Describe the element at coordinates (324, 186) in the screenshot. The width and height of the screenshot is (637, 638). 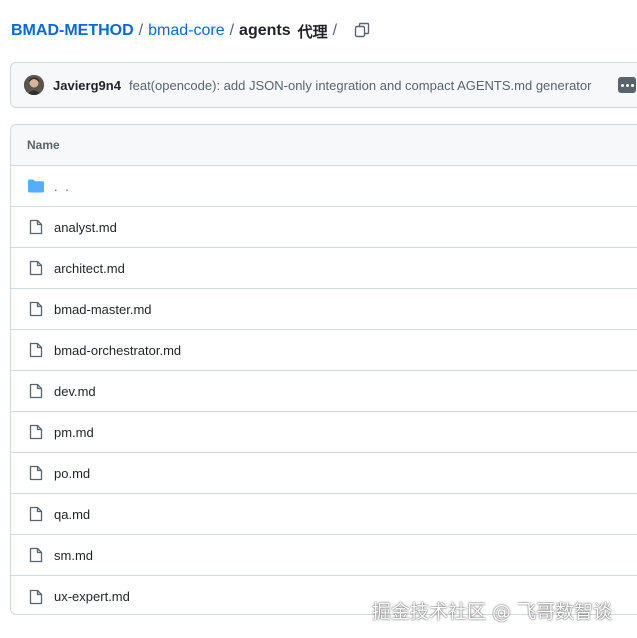
I see `parent-directory-row: . .` at that location.